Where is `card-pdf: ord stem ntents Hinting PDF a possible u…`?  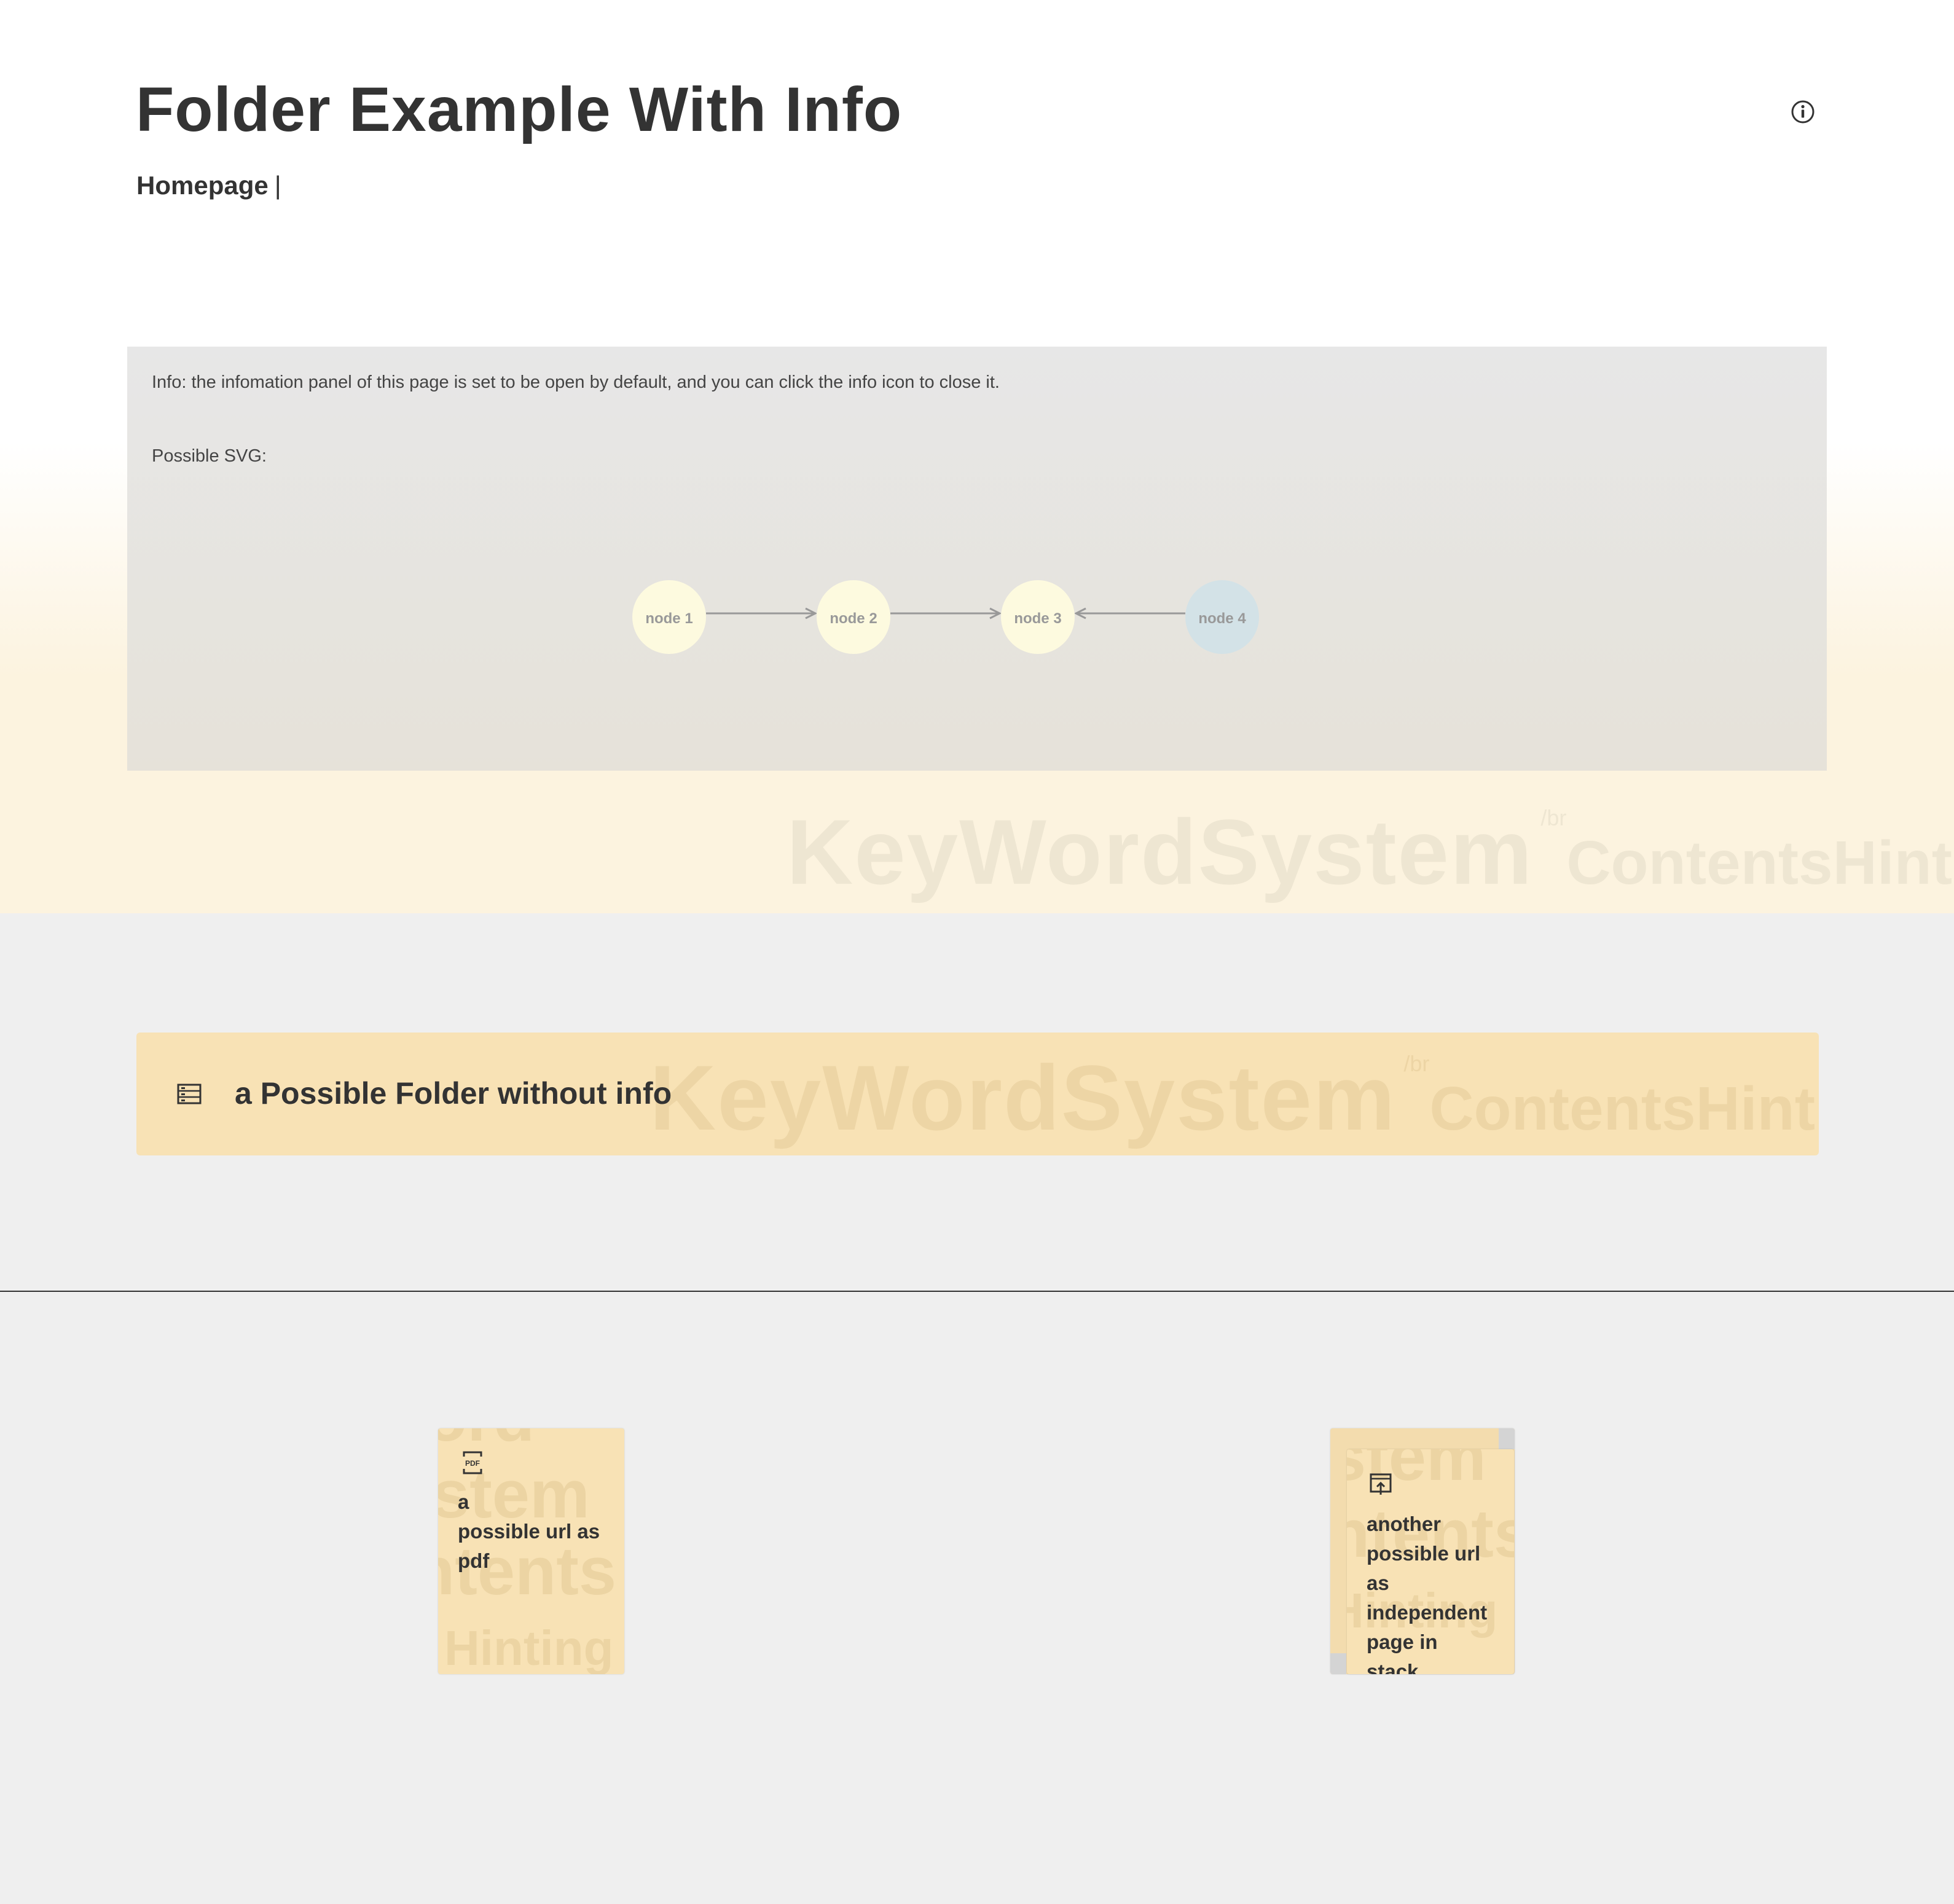
card-pdf: ord stem ntents Hinting PDF a possible u… is located at coordinates (531, 1551).